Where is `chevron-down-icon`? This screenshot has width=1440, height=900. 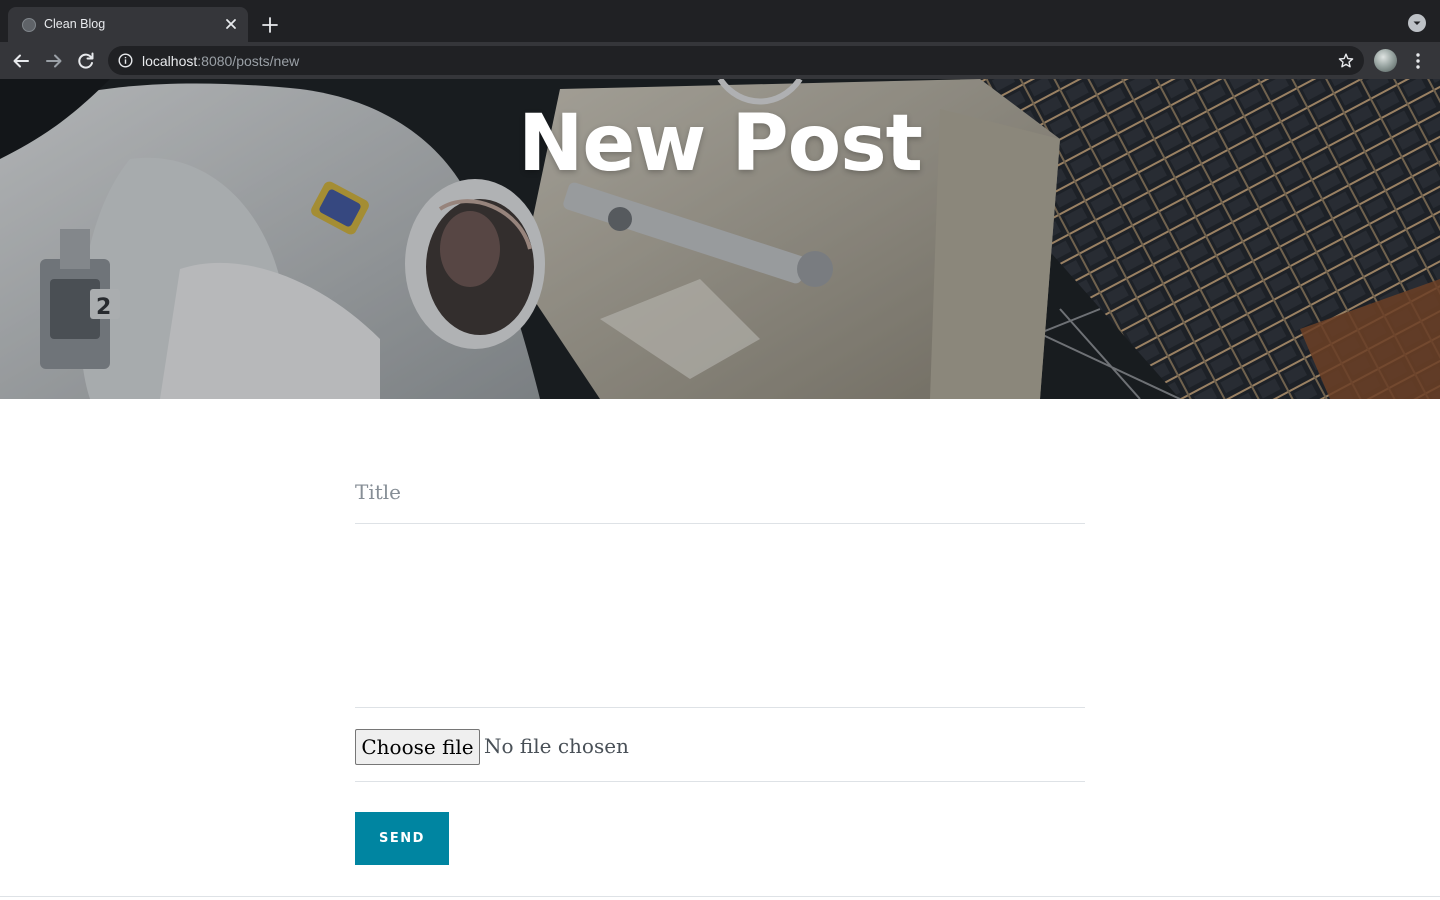
chevron-down-icon is located at coordinates (1417, 23).